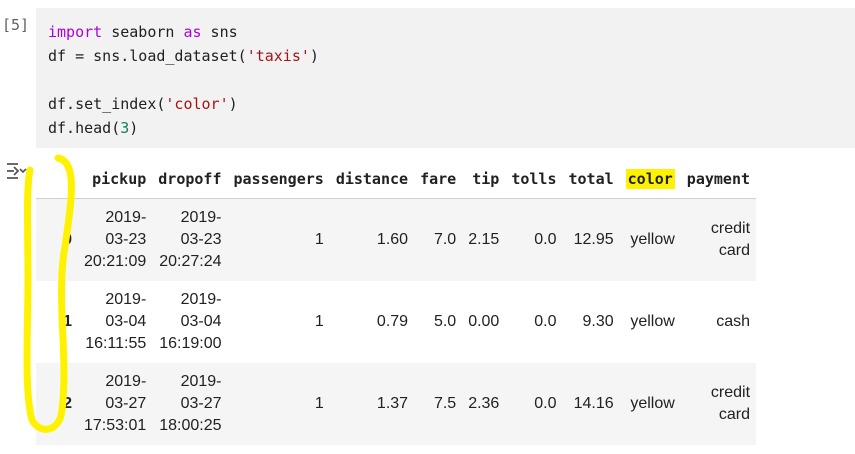 The width and height of the screenshot is (855, 454). What do you see at coordinates (116, 343) in the screenshot?
I see `cell-line: 16:11:55` at bounding box center [116, 343].